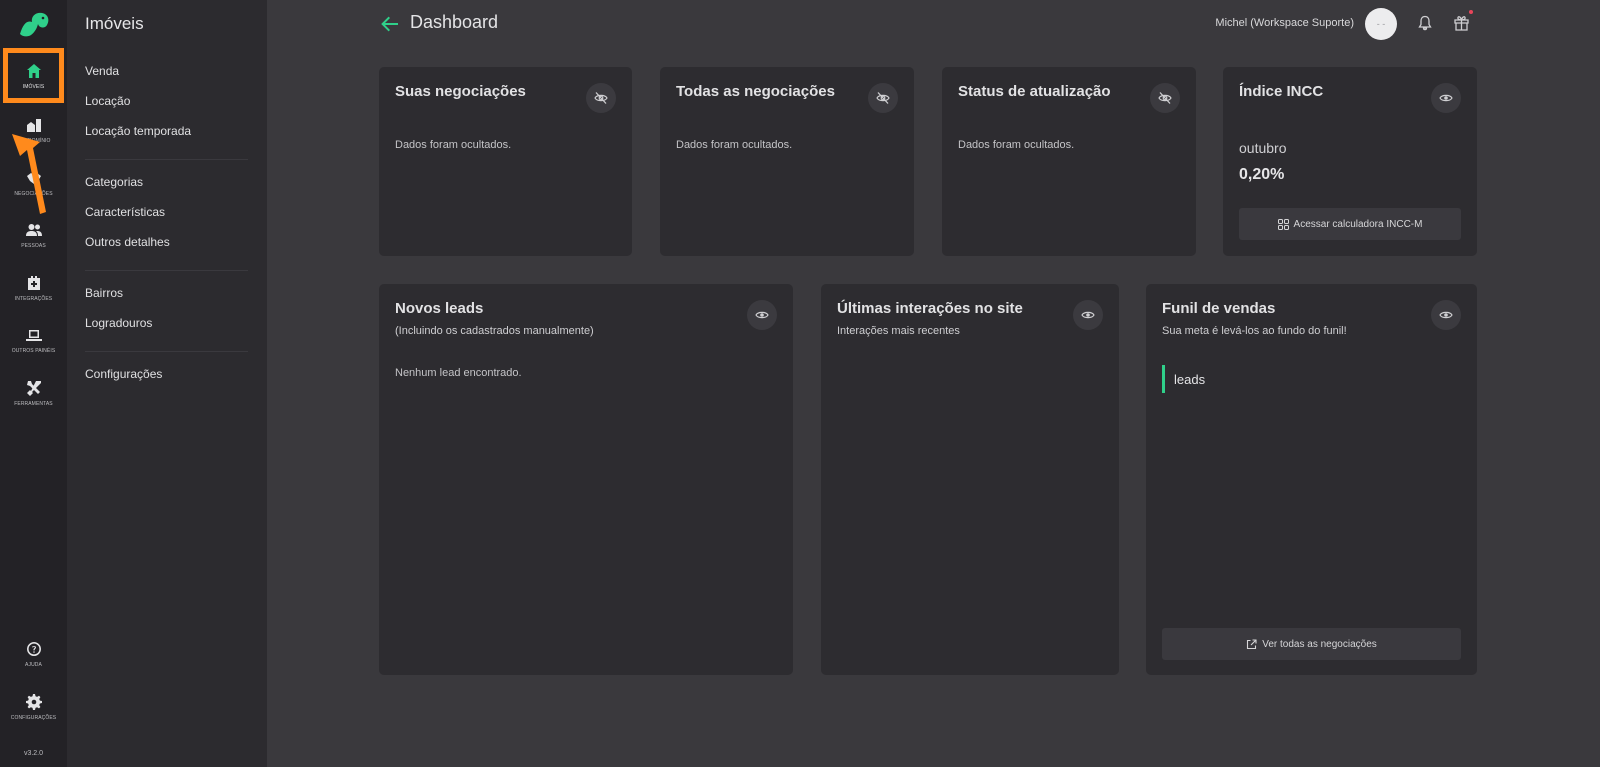 The image size is (1600, 767). What do you see at coordinates (33, 245) in the screenshot?
I see `rail-item-label: Pessoas` at bounding box center [33, 245].